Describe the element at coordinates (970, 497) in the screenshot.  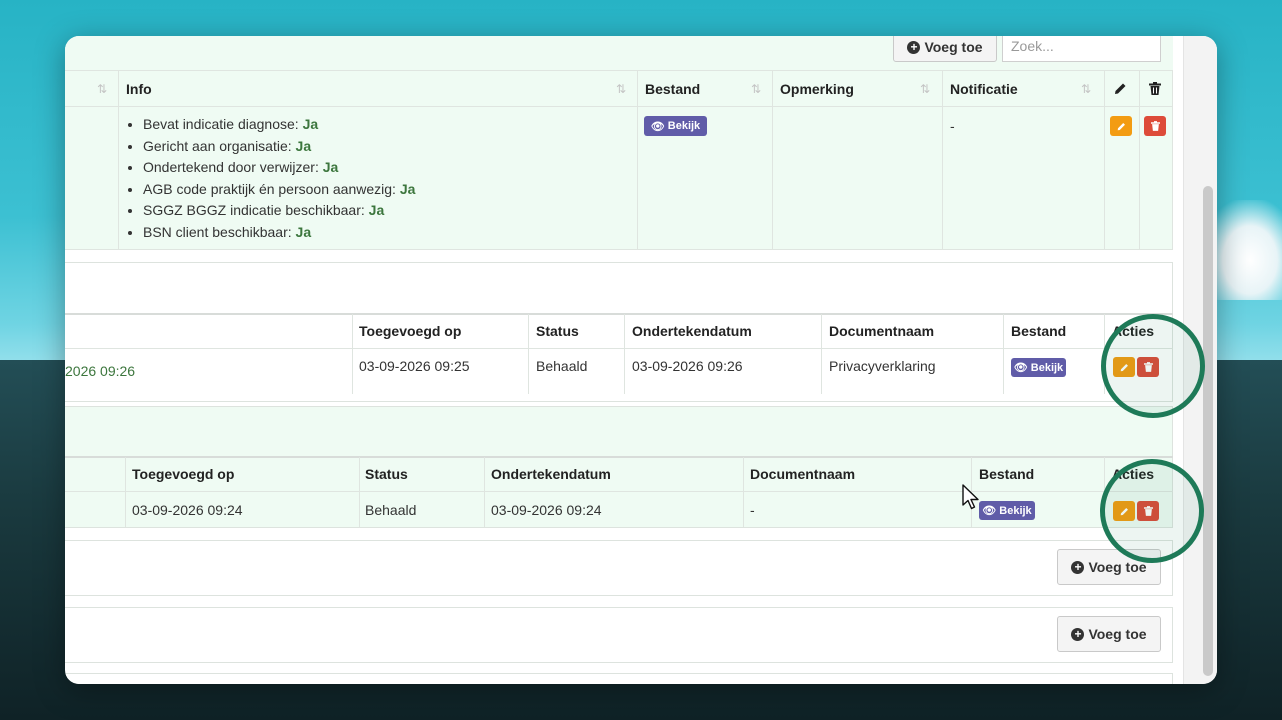
I see `mouse-cursor-icon` at that location.